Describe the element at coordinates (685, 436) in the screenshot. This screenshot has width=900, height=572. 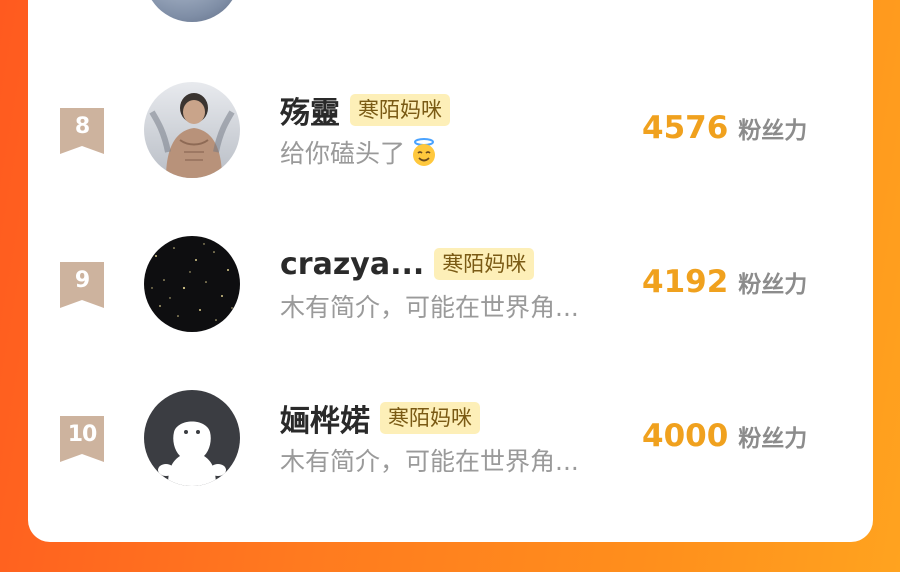
I see `score-value: 4000` at that location.